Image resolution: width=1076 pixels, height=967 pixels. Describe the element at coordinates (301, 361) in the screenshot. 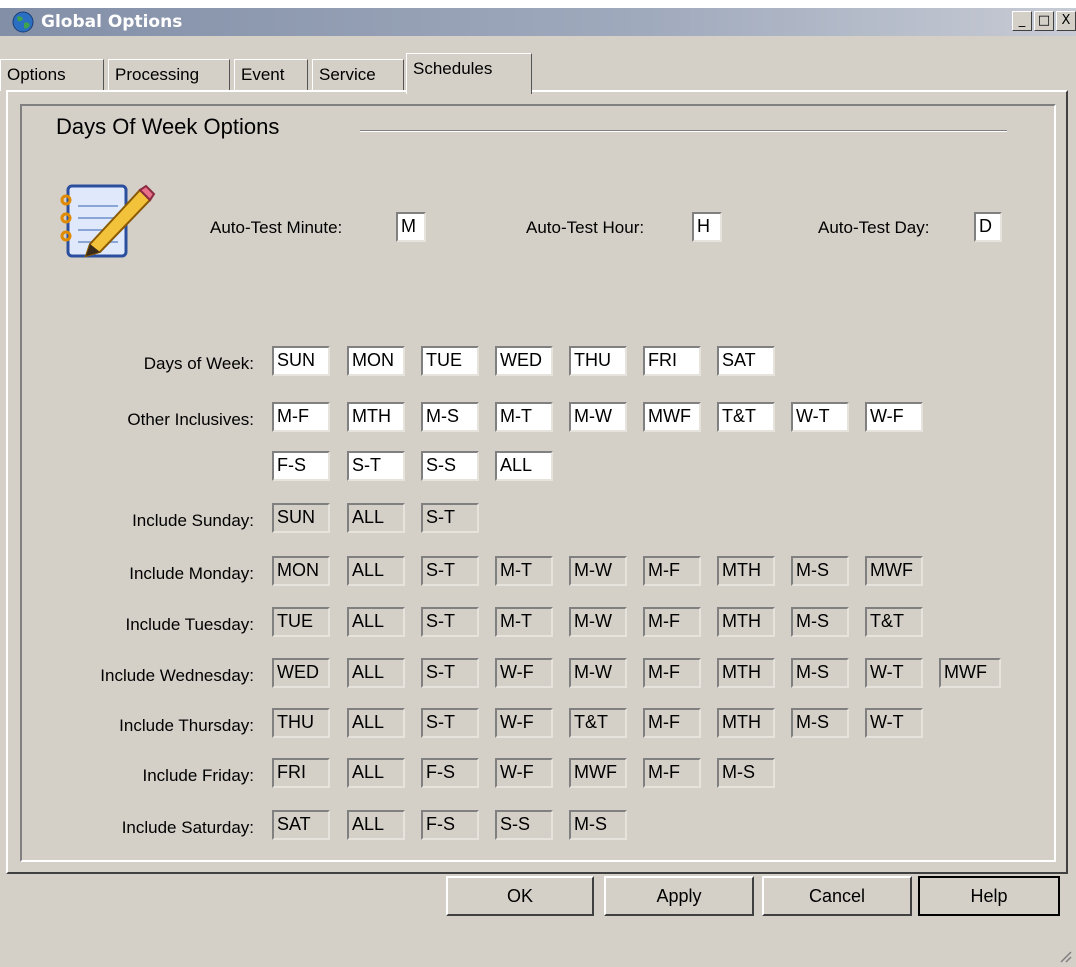

I see `day-code-field: SUN` at that location.